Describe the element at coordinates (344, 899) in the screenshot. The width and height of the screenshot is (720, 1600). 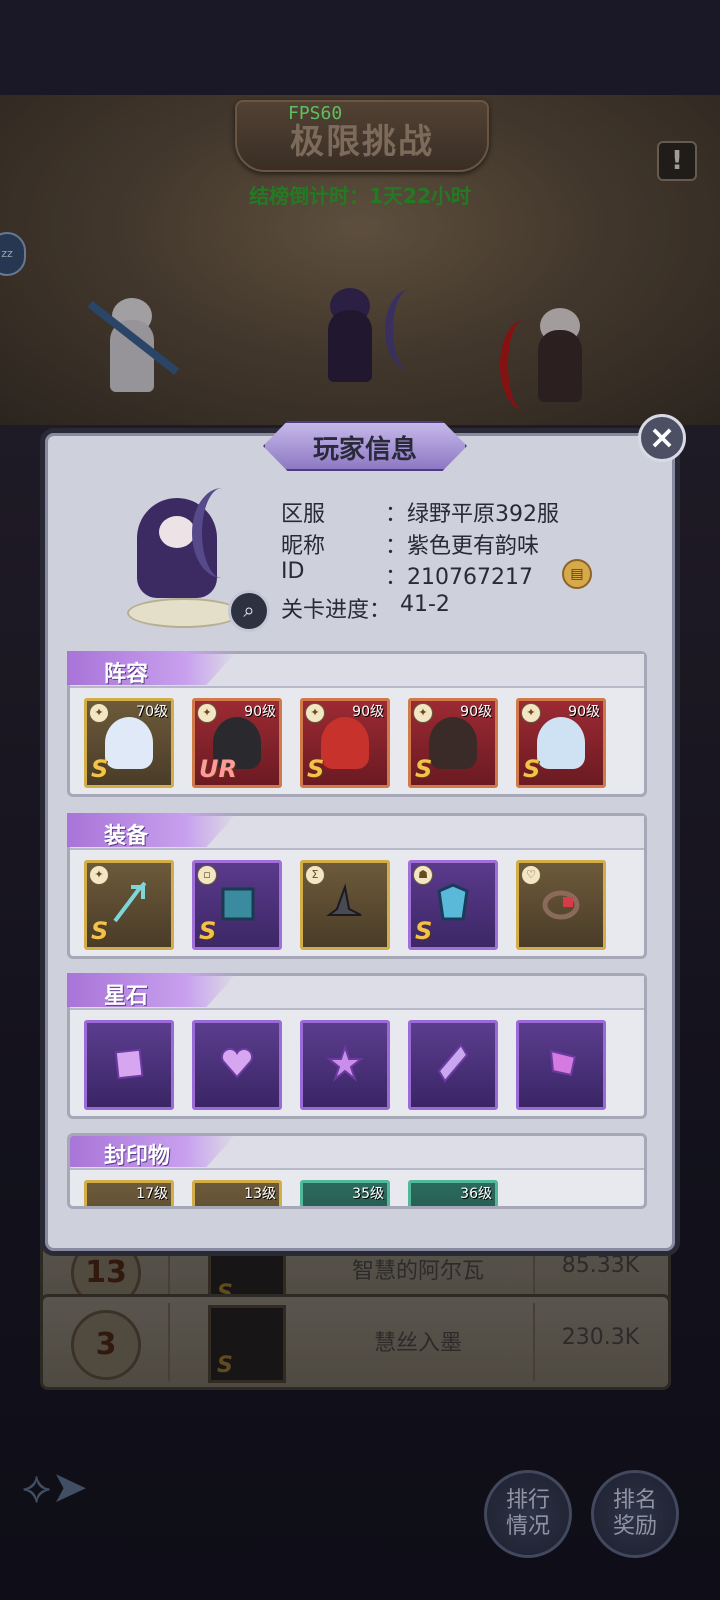
I see `hat-art` at that location.